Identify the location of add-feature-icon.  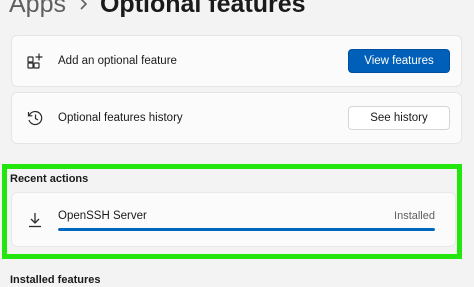
(35, 61).